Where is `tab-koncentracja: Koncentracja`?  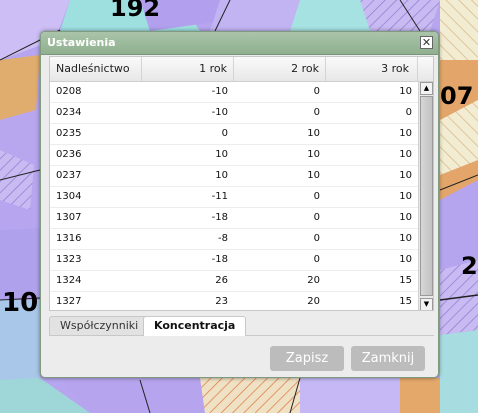
tab-koncentracja: Koncentracja is located at coordinates (195, 326).